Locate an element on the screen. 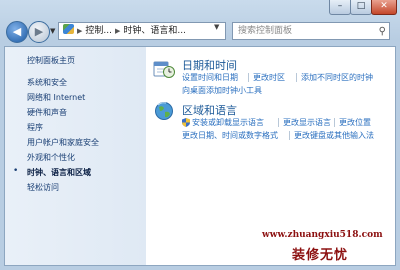 The width and height of the screenshot is (400, 270). minimize-button: – is located at coordinates (340, 7).